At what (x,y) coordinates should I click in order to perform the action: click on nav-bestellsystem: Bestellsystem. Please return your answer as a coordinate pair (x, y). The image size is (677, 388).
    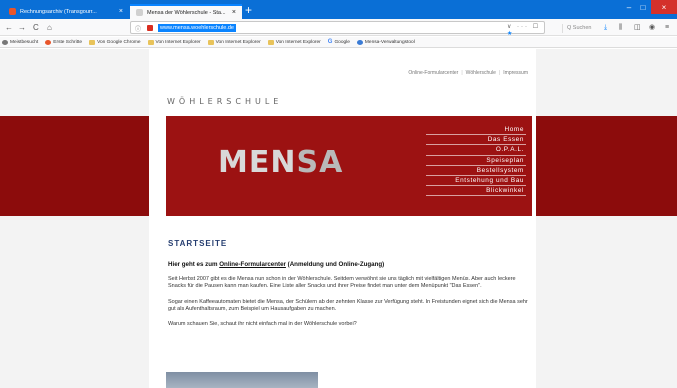
    Looking at the image, I should click on (476, 171).